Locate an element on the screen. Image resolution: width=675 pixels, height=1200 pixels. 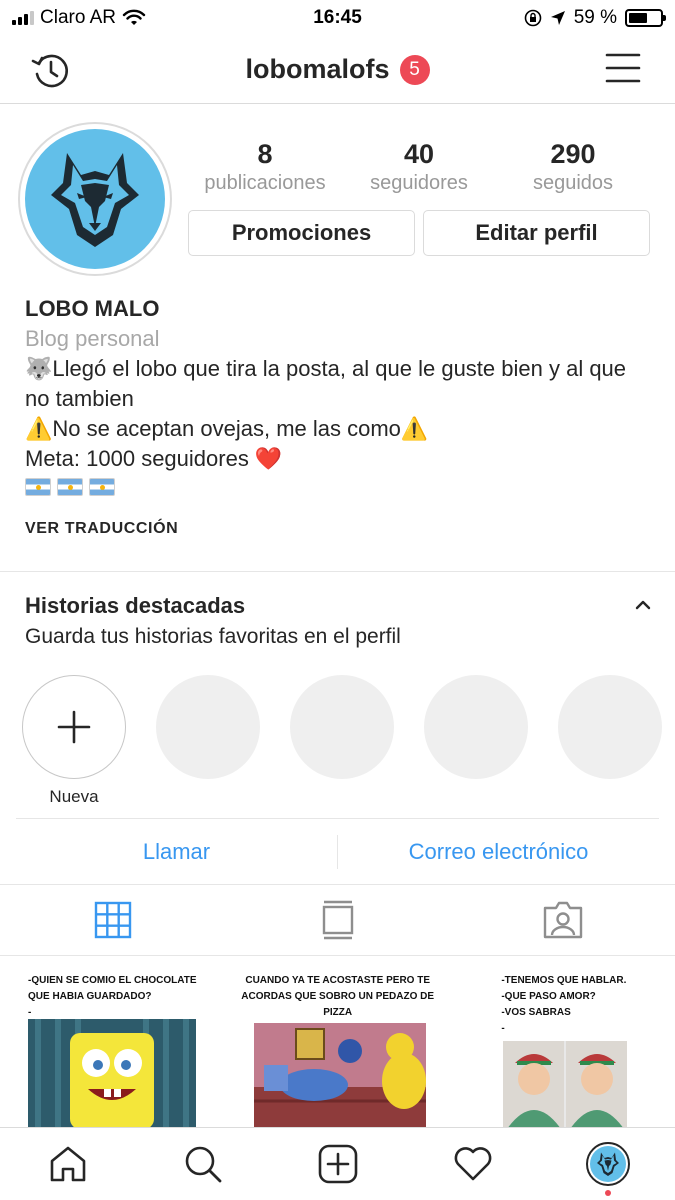
email-button: Correo electrónico is located at coordinates (498, 852).